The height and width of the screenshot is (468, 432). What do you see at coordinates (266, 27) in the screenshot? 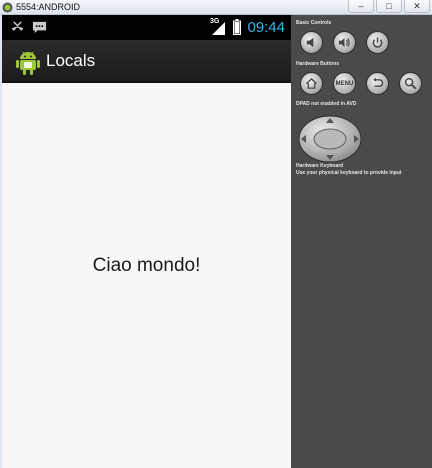
I see `status-clock: 09:44` at bounding box center [266, 27].